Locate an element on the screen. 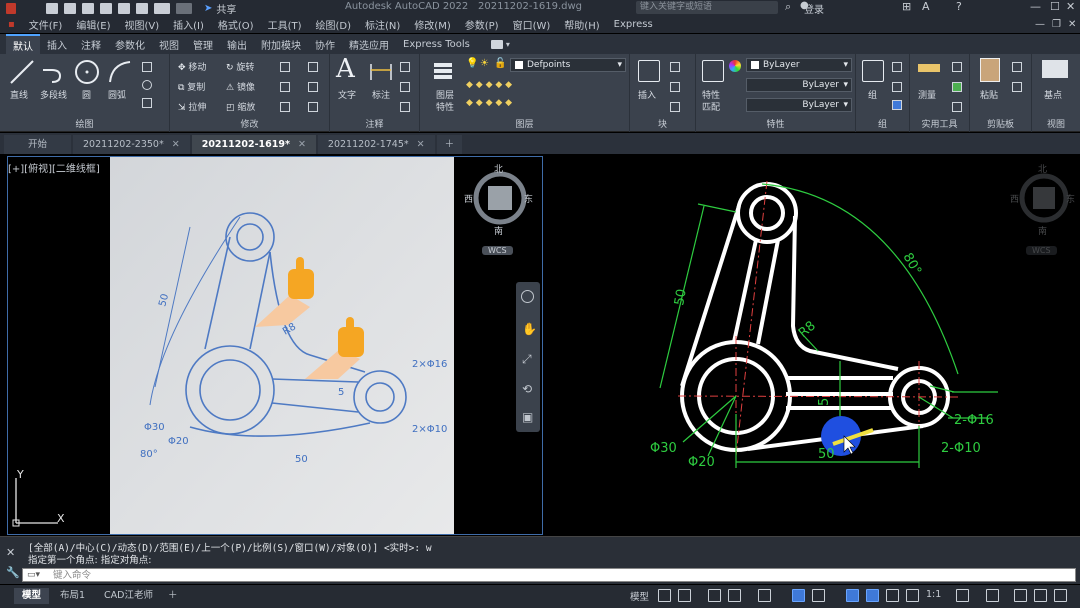 This screenshot has height=608, width=1080. menu-file: 文件(F) is located at coordinates (46, 24).